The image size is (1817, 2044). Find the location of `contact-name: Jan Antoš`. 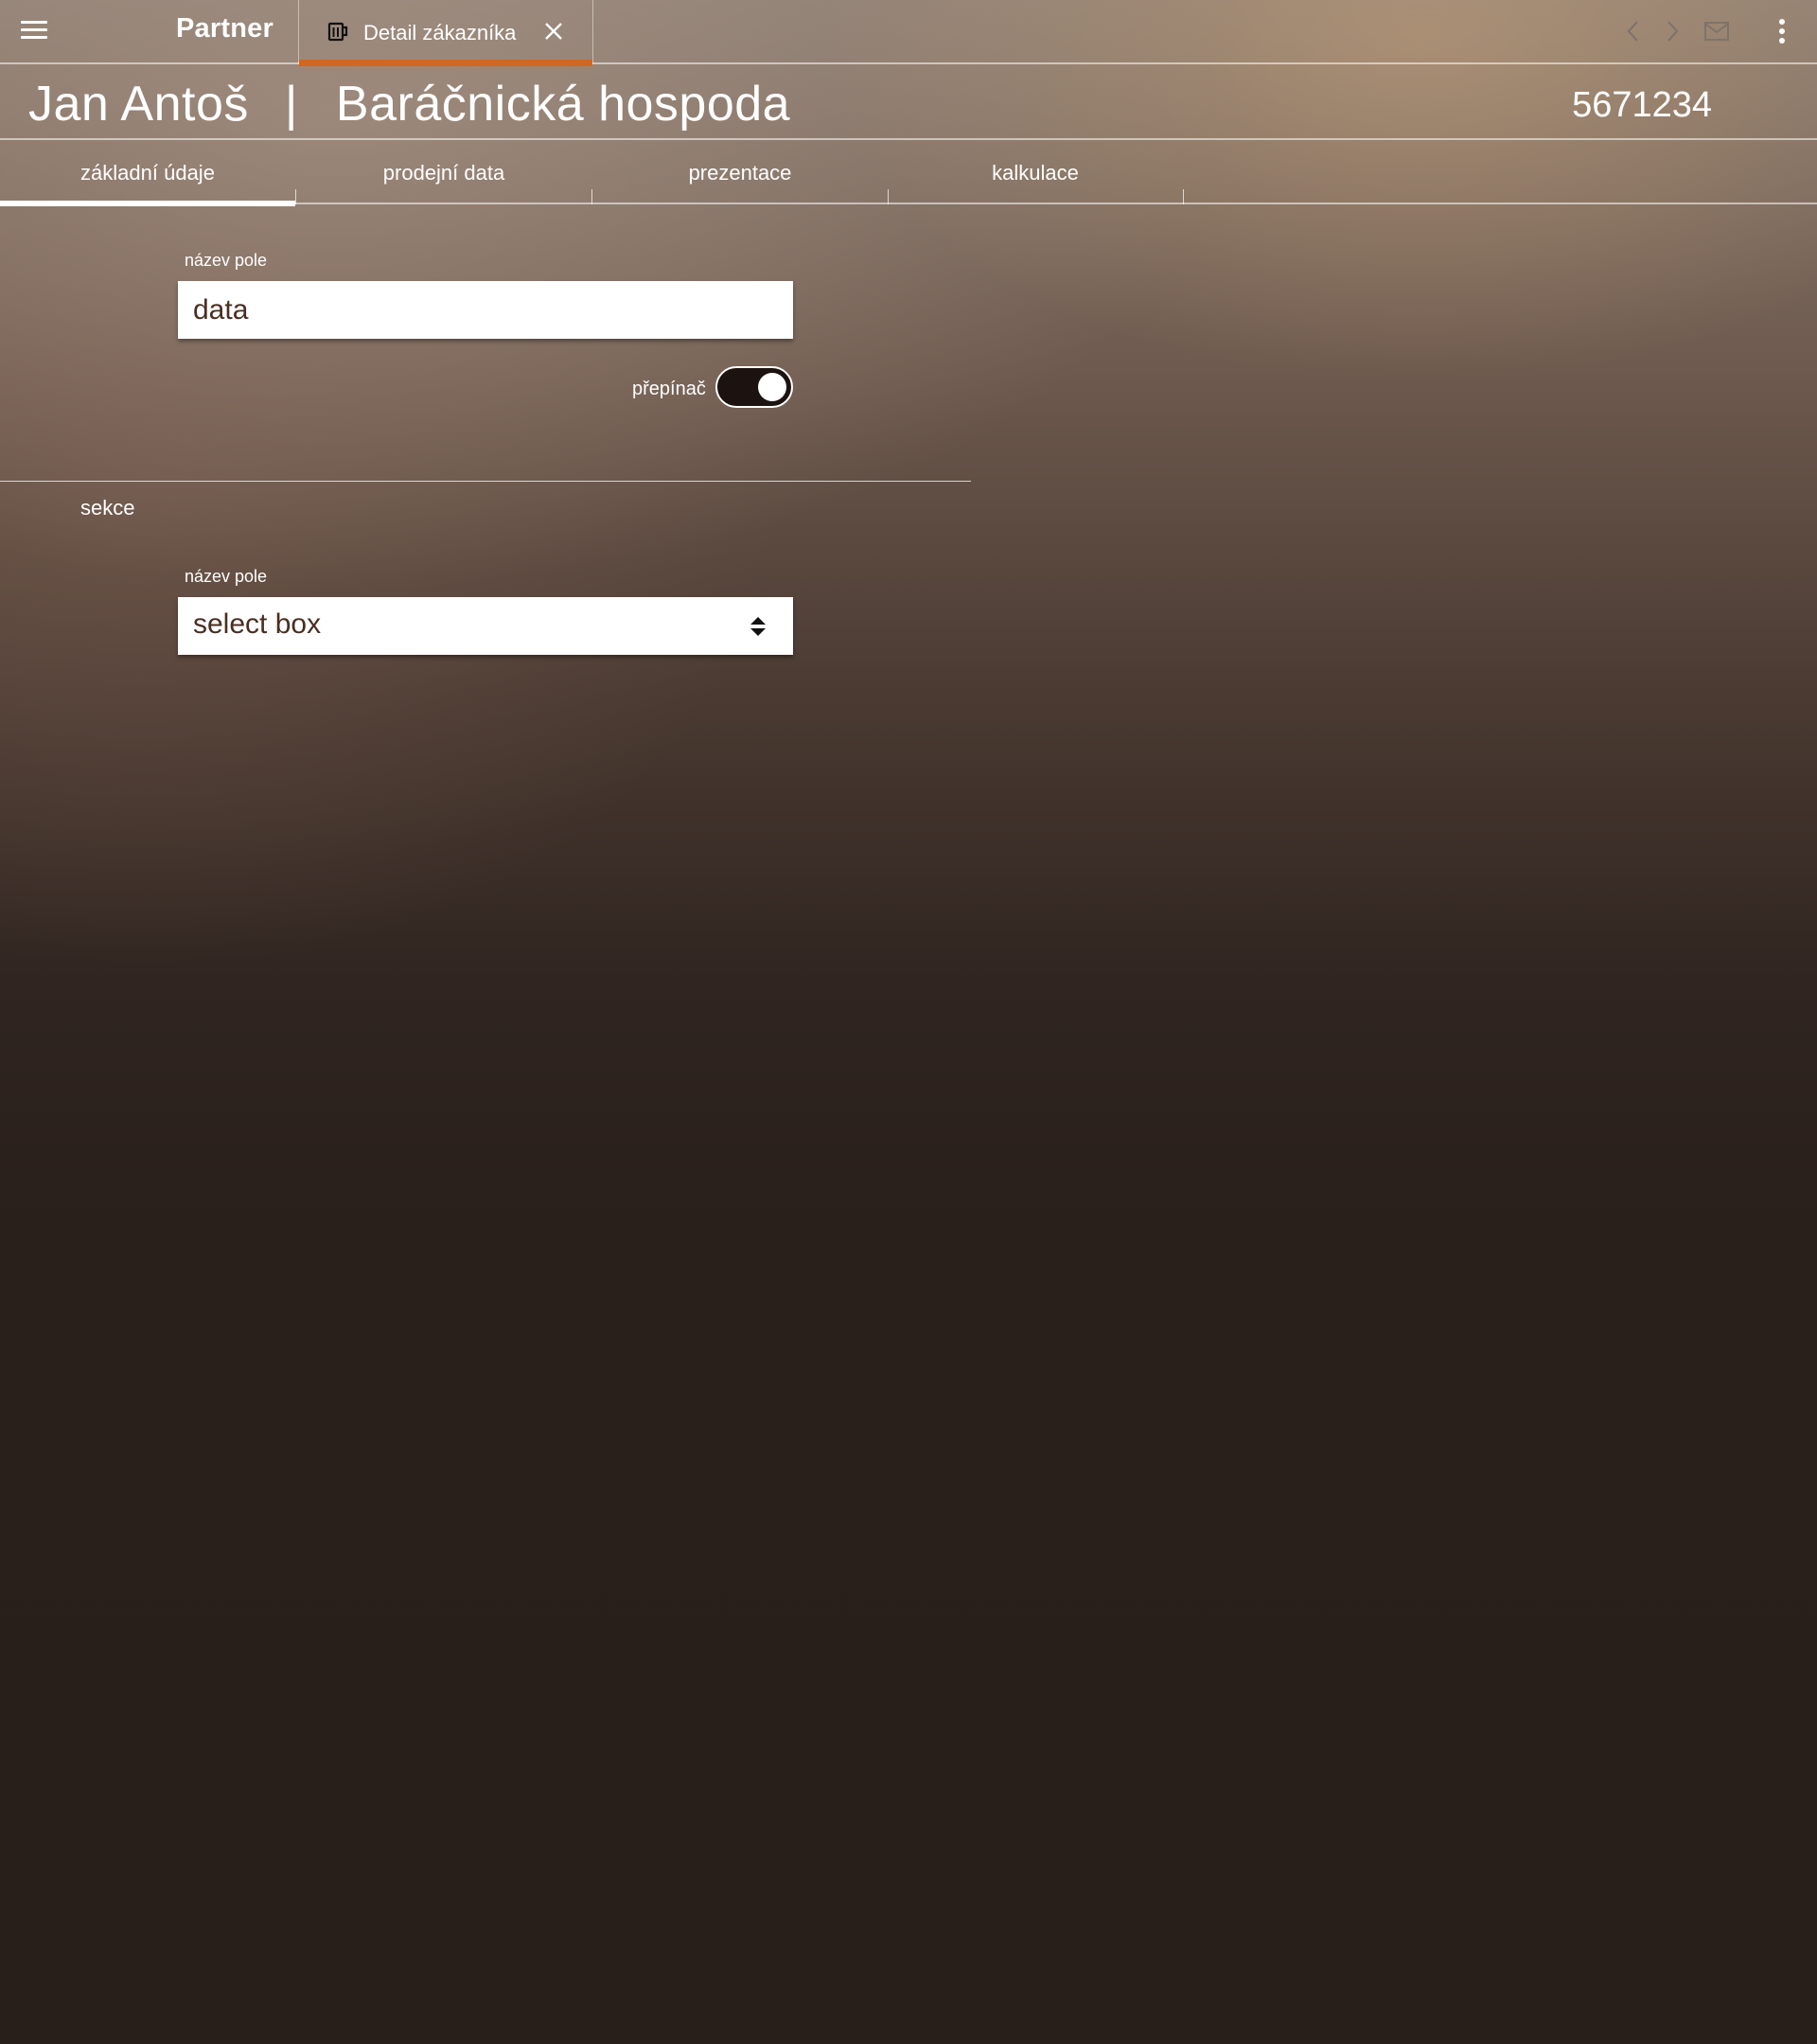

contact-name: Jan Antoš is located at coordinates (139, 104).